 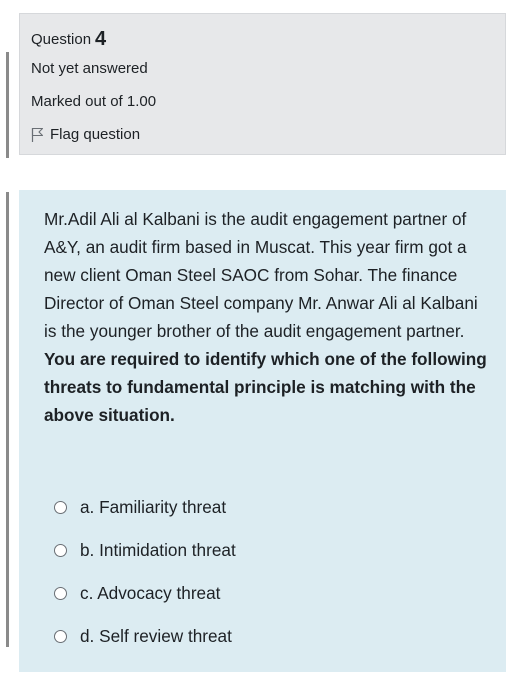 I want to click on answer-label: d. Self review threat, so click(x=156, y=636).